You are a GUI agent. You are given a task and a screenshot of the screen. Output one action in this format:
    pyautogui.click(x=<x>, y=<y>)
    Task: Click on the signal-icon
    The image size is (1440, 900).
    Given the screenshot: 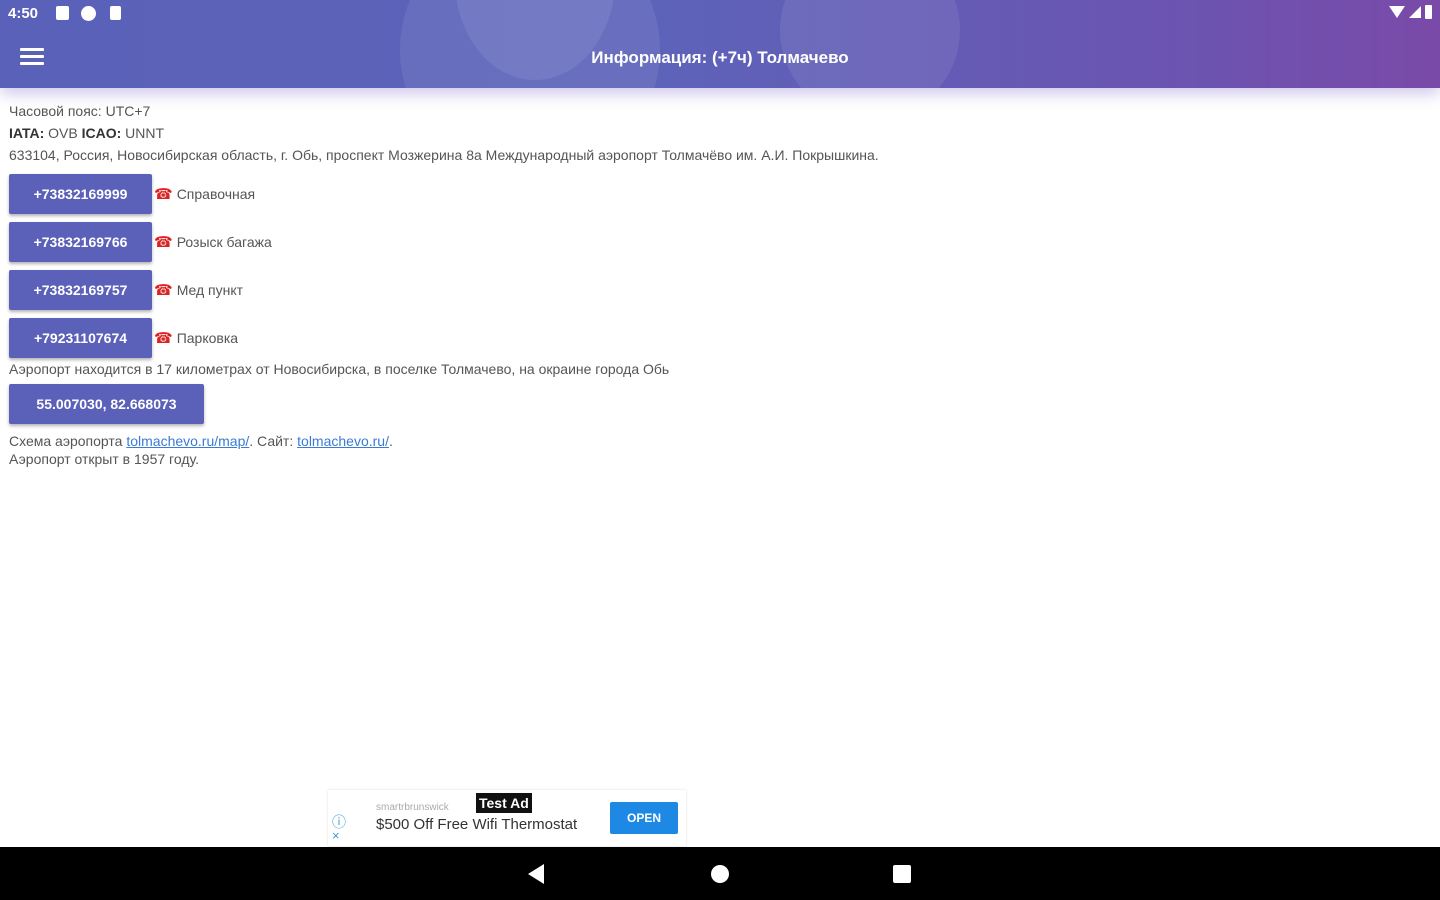 What is the action you would take?
    pyautogui.click(x=1415, y=12)
    